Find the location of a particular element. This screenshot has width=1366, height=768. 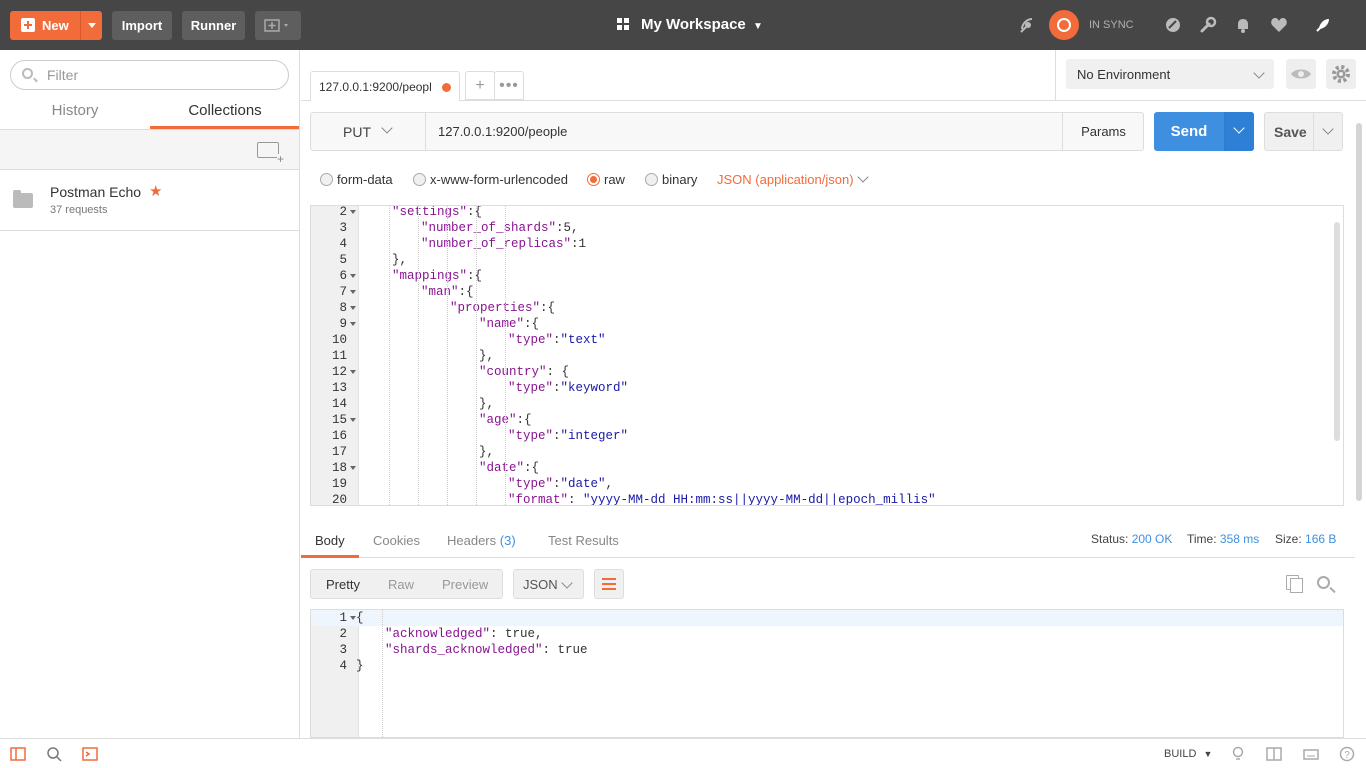

line-number: 2 is located at coordinates (343, 634).